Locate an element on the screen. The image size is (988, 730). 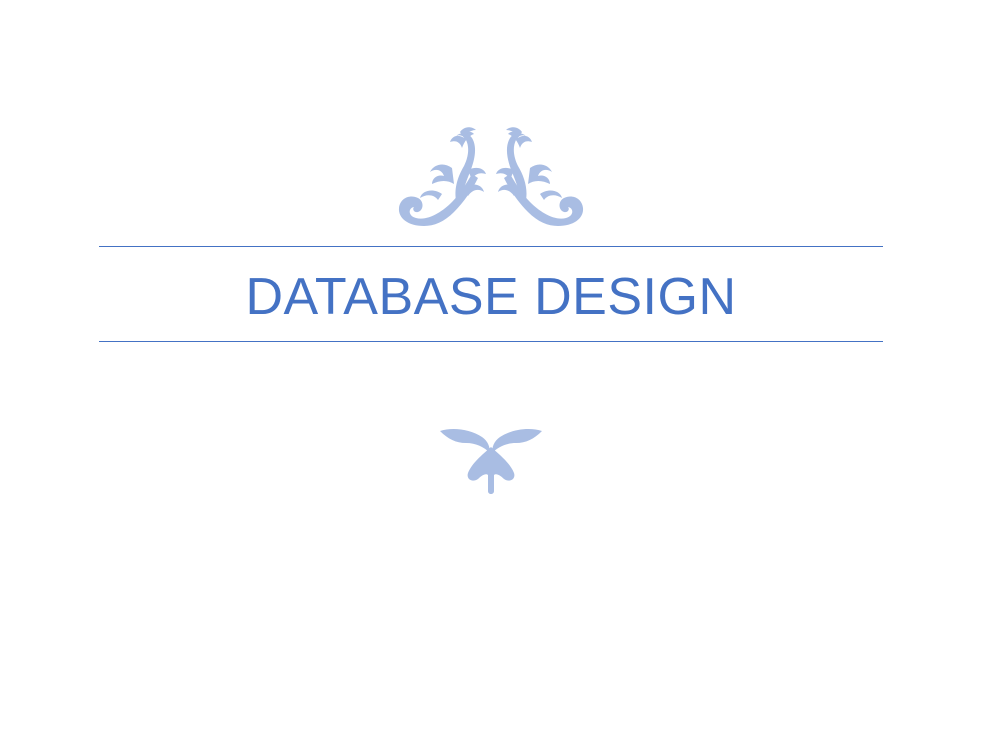
floral-scroll-left is located at coordinates (442, 176).